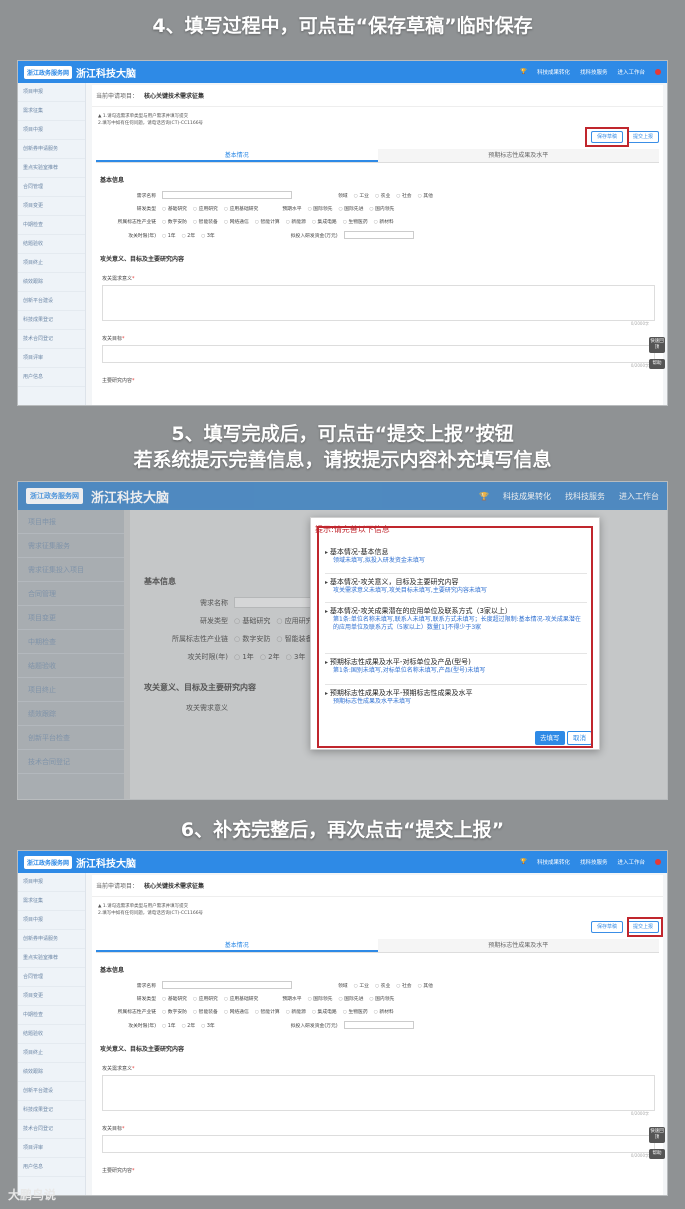  Describe the element at coordinates (51, 187) in the screenshot. I see `sidebar-item: 合同管理` at that location.